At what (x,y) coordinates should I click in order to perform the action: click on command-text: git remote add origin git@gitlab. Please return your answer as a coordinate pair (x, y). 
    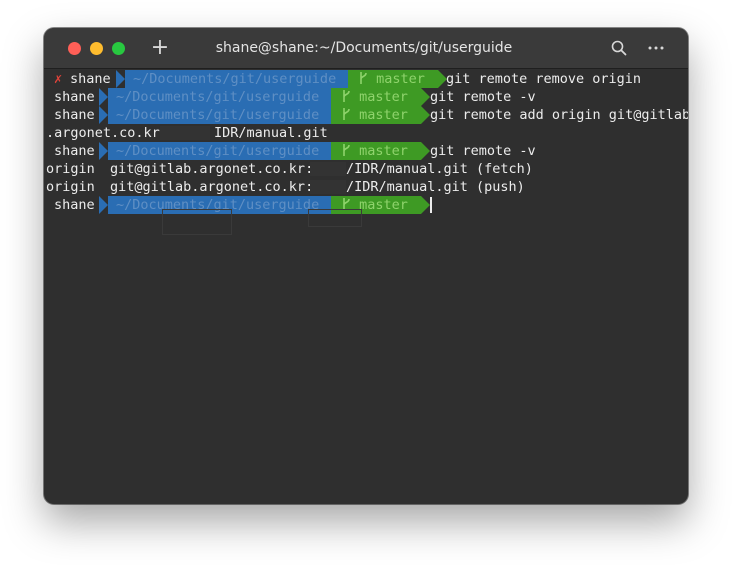
    Looking at the image, I should click on (559, 115).